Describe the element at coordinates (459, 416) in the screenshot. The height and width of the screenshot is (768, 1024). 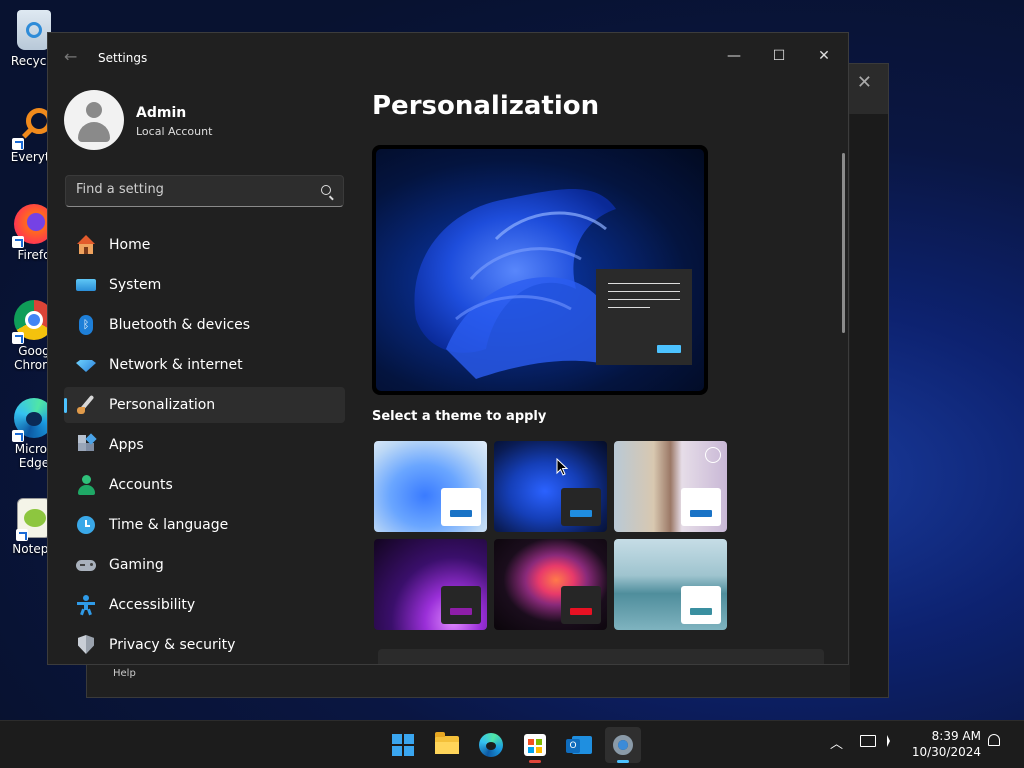
I see `theme-section-label: Select a theme to apply` at that location.